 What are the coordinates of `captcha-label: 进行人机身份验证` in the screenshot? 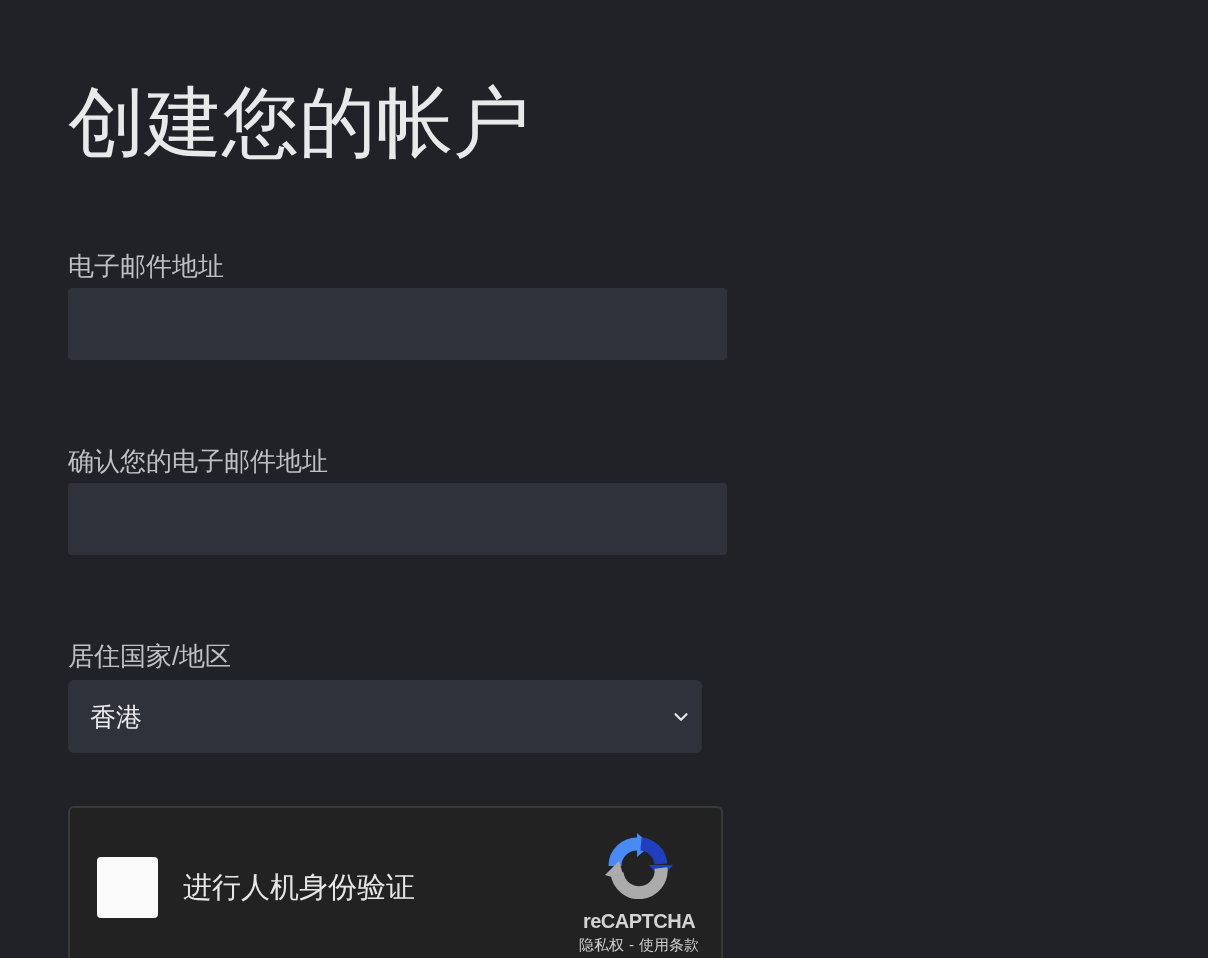 It's located at (299, 887).